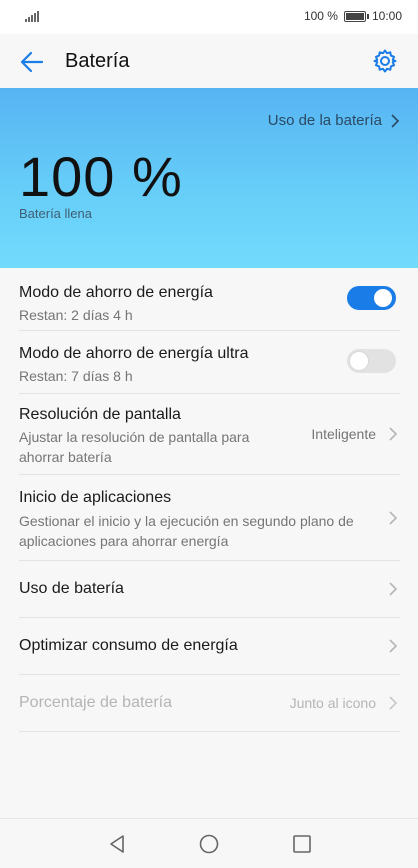 This screenshot has width=418, height=868. I want to click on item-value: Inteligente, so click(343, 434).